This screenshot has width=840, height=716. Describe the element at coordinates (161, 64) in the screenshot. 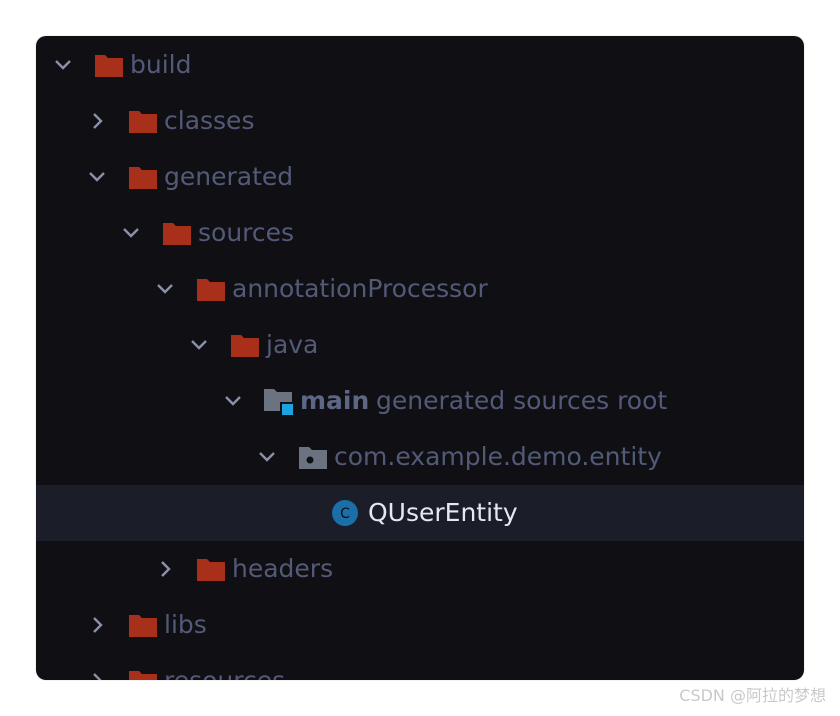

I see `tree-row-label: build` at that location.